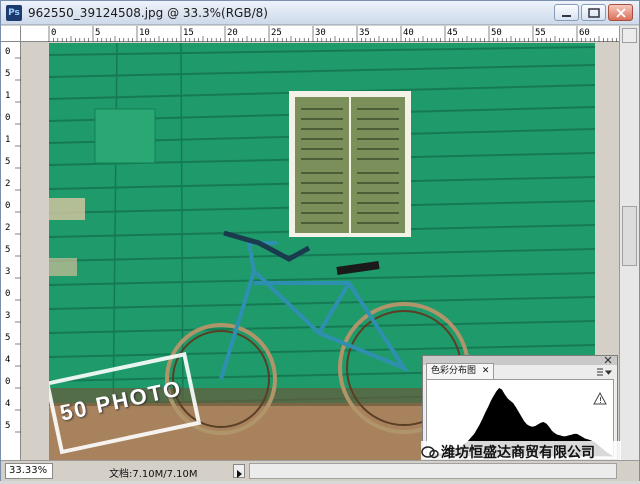  I want to click on ruler-label: 25, so click(276, 33).